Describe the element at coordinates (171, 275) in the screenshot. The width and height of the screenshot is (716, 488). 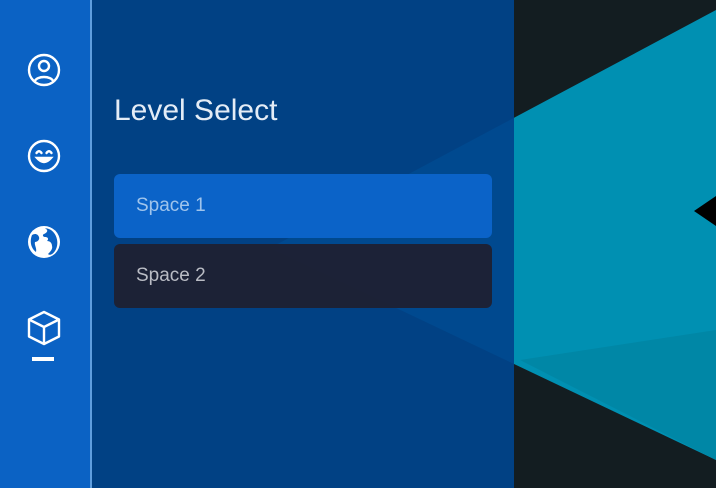
I see `level-button-label: Space 2` at that location.